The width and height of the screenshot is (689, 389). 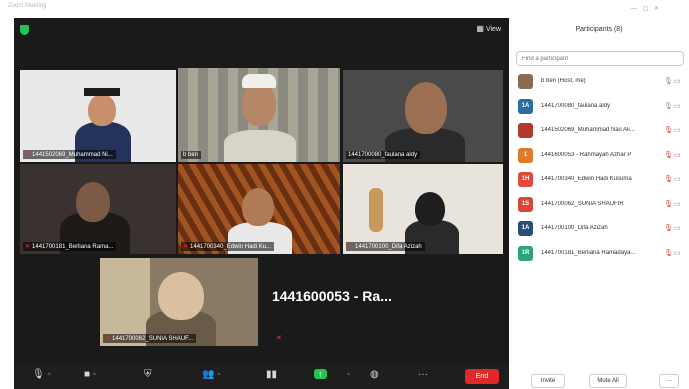 What do you see at coordinates (320, 374) in the screenshot?
I see `share-screen-icon: ↑` at bounding box center [320, 374].